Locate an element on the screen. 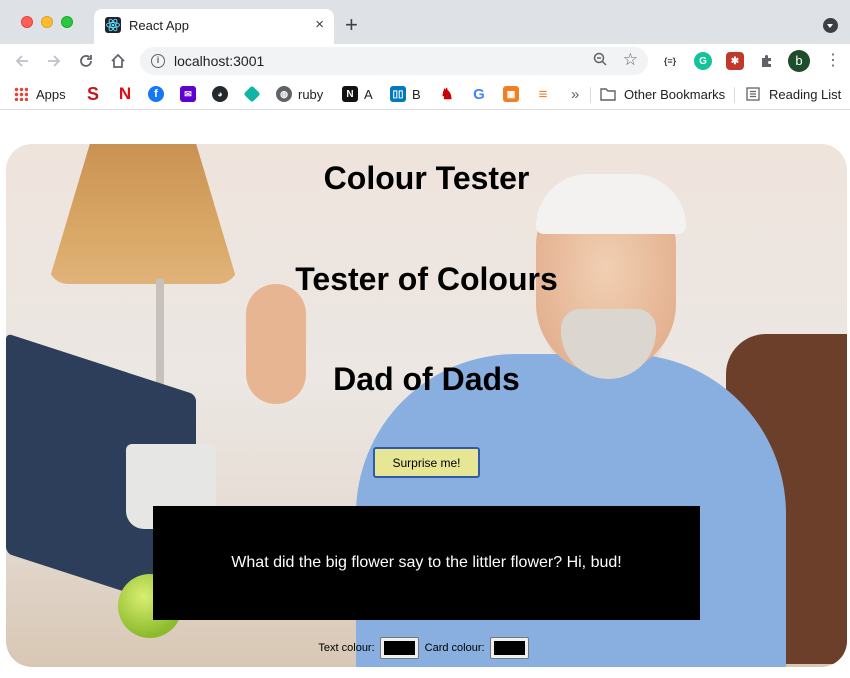 The image size is (850, 678). zoom-out-icon is located at coordinates (600, 61).